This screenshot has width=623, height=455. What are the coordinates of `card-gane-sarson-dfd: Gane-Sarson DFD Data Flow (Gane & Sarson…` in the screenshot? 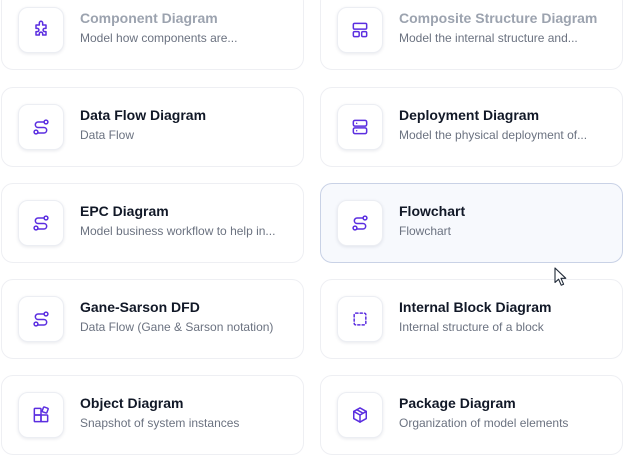 It's located at (152, 319).